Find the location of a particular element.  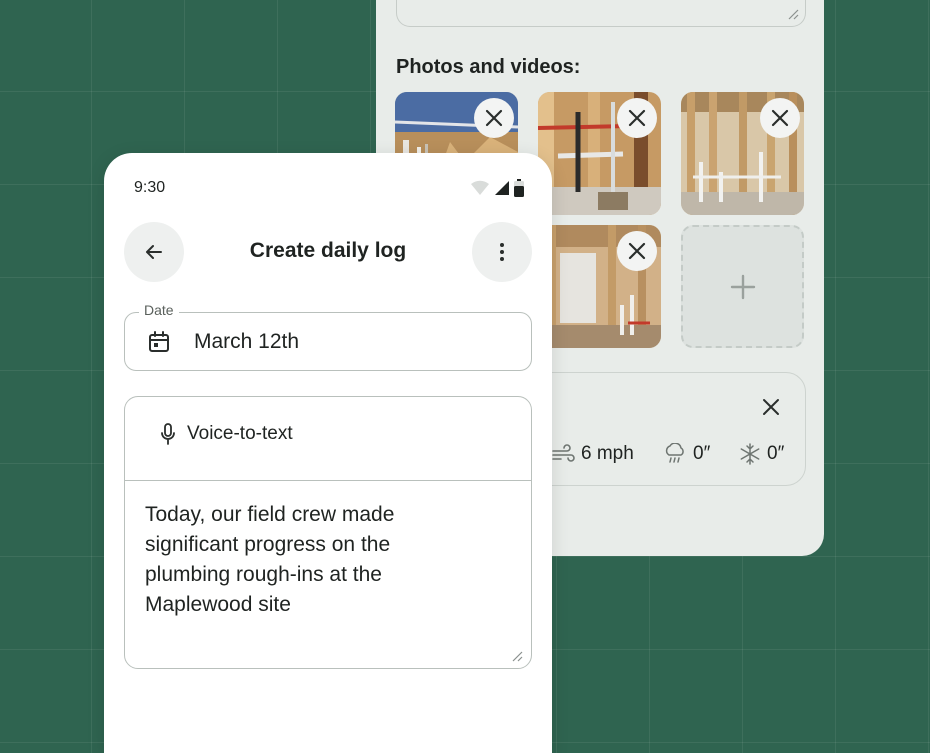

status-icons is located at coordinates (497, 188).